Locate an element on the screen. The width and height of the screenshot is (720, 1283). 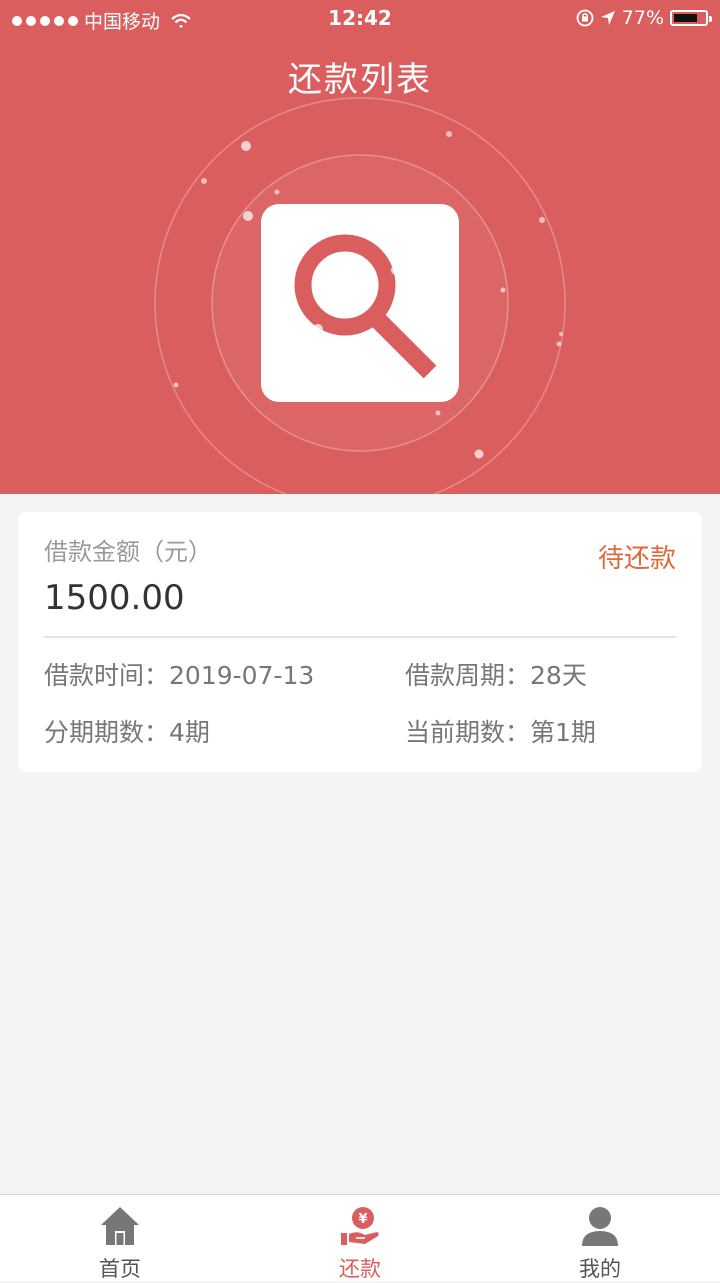
current-period-value: 第1期 is located at coordinates (563, 732).